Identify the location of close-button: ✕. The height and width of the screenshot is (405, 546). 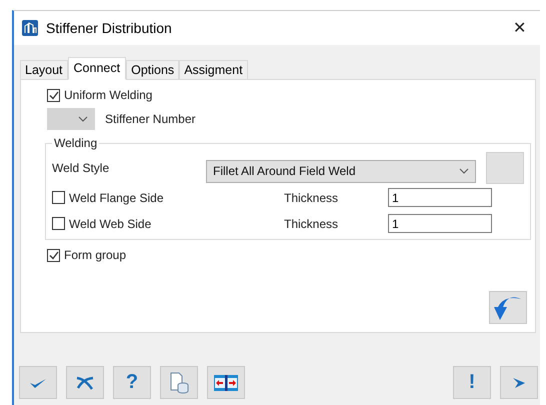
(519, 28).